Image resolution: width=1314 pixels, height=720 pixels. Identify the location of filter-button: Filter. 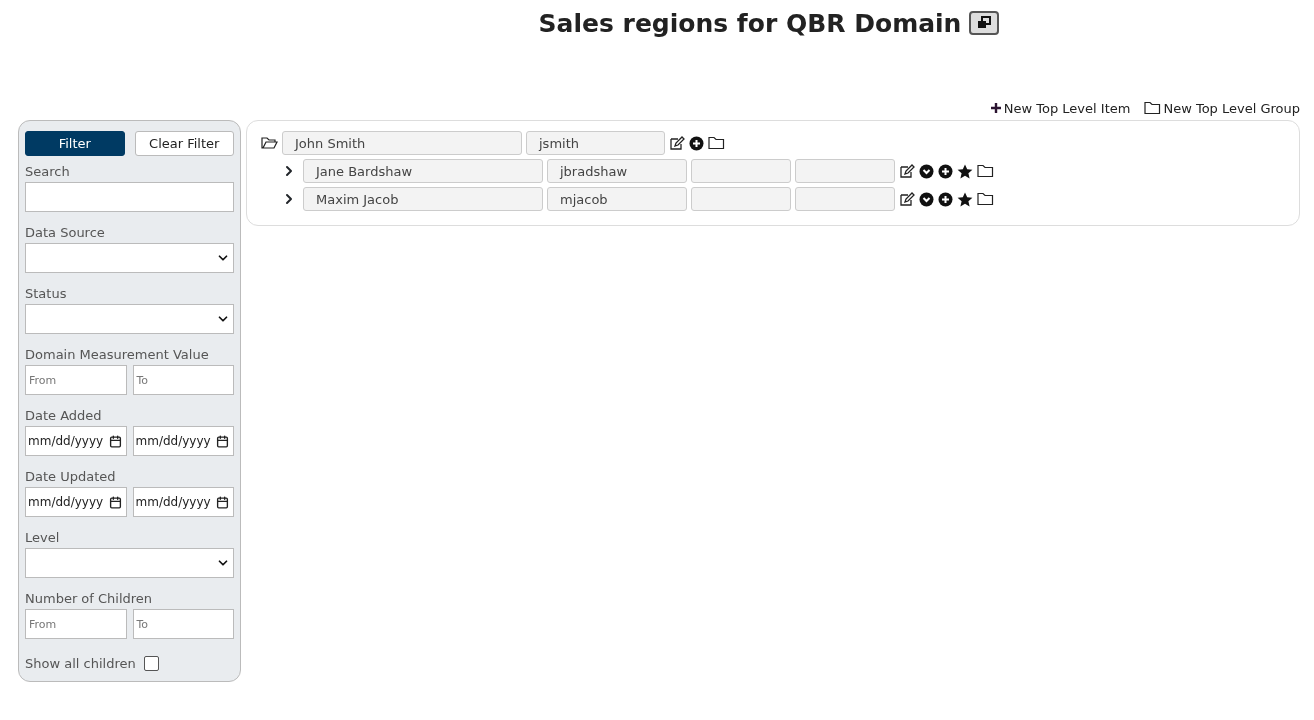
(75, 143).